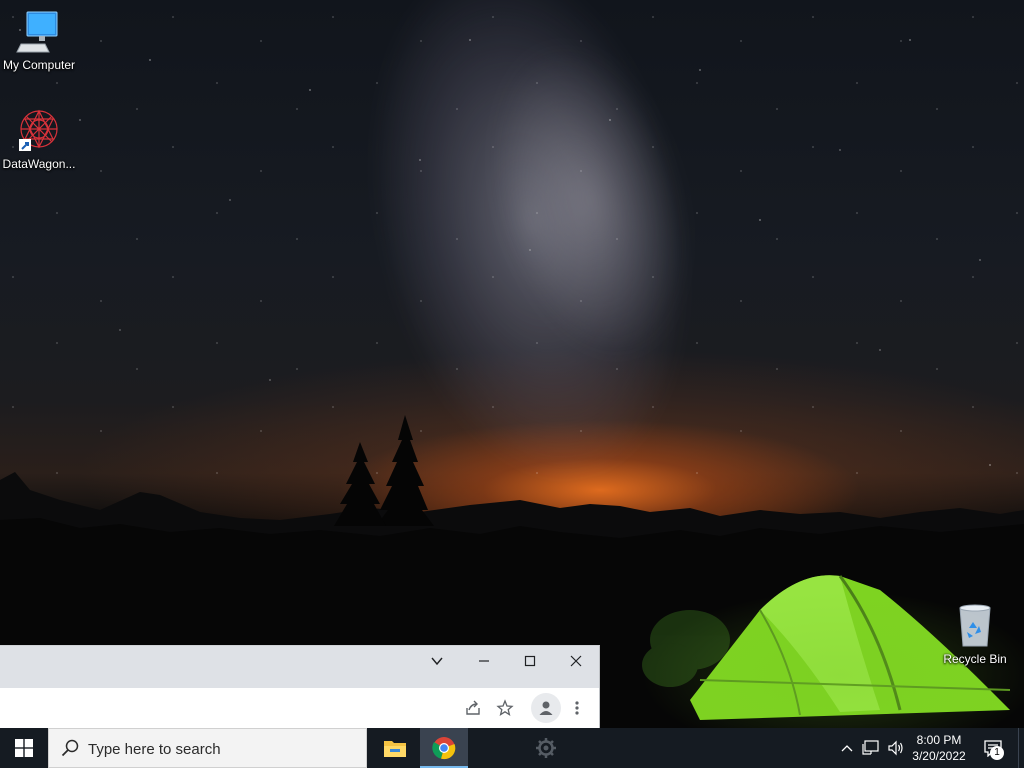  Describe the element at coordinates (484, 661) in the screenshot. I see `minimize-icon` at that location.